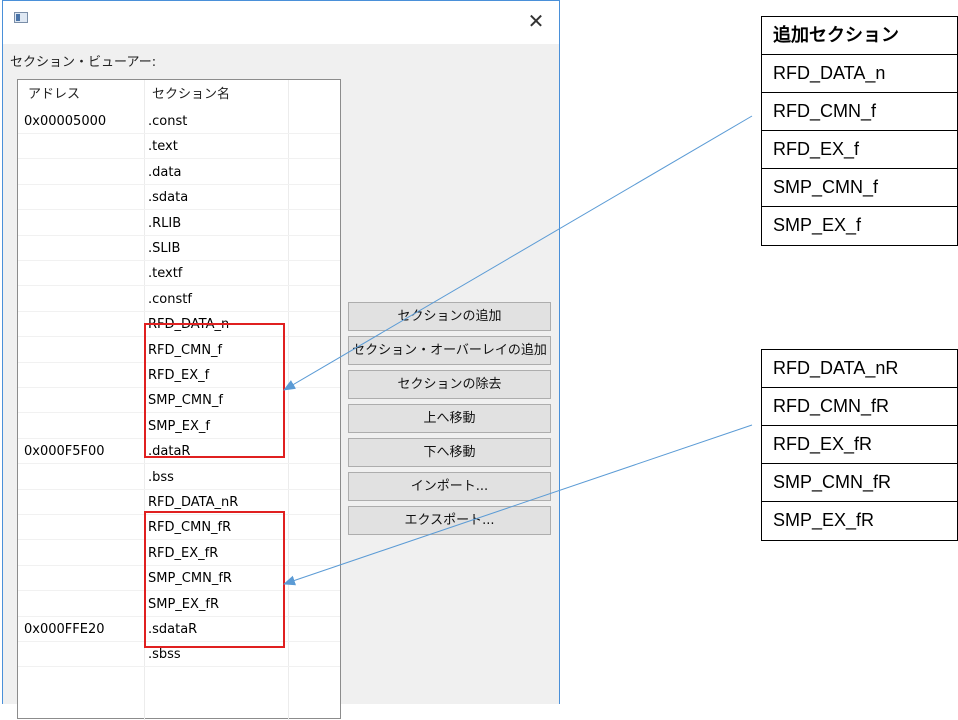 The image size is (958, 720). What do you see at coordinates (179, 667) in the screenshot?
I see `row-separator` at bounding box center [179, 667].